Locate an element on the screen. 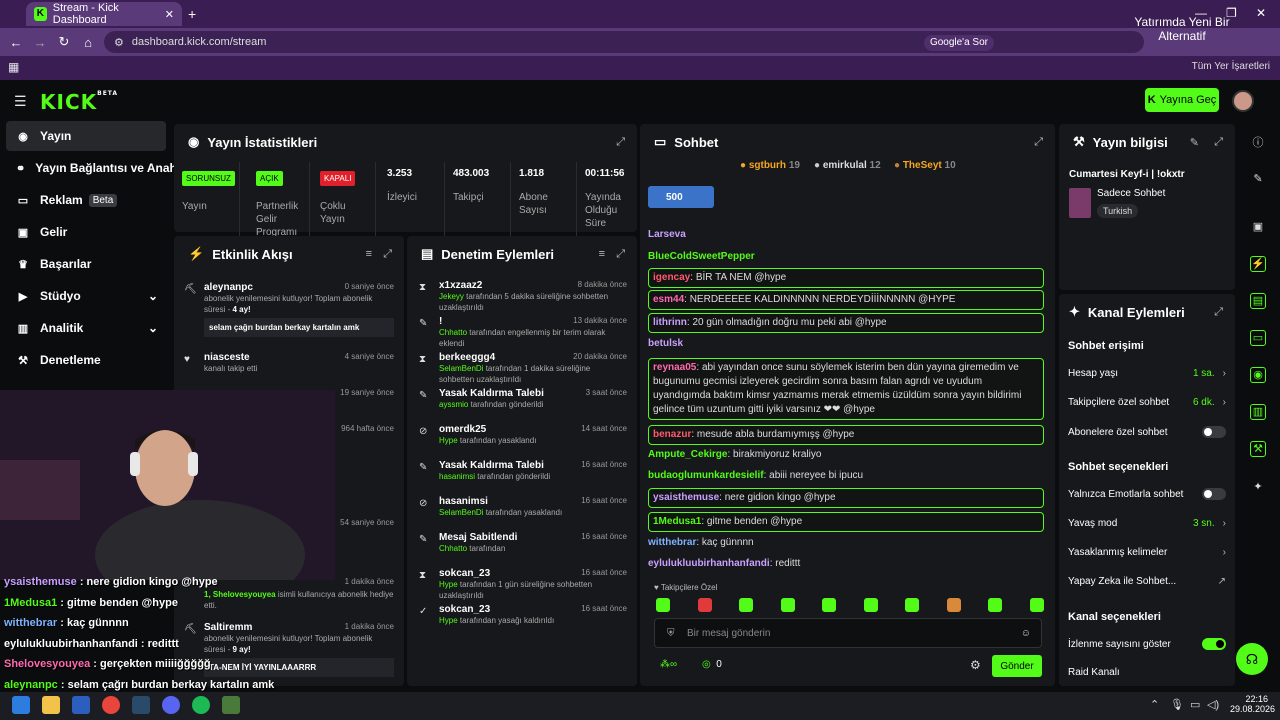 The width and height of the screenshot is (1280, 720). chat-username: Ampute_Cekirge is located at coordinates (687, 454).